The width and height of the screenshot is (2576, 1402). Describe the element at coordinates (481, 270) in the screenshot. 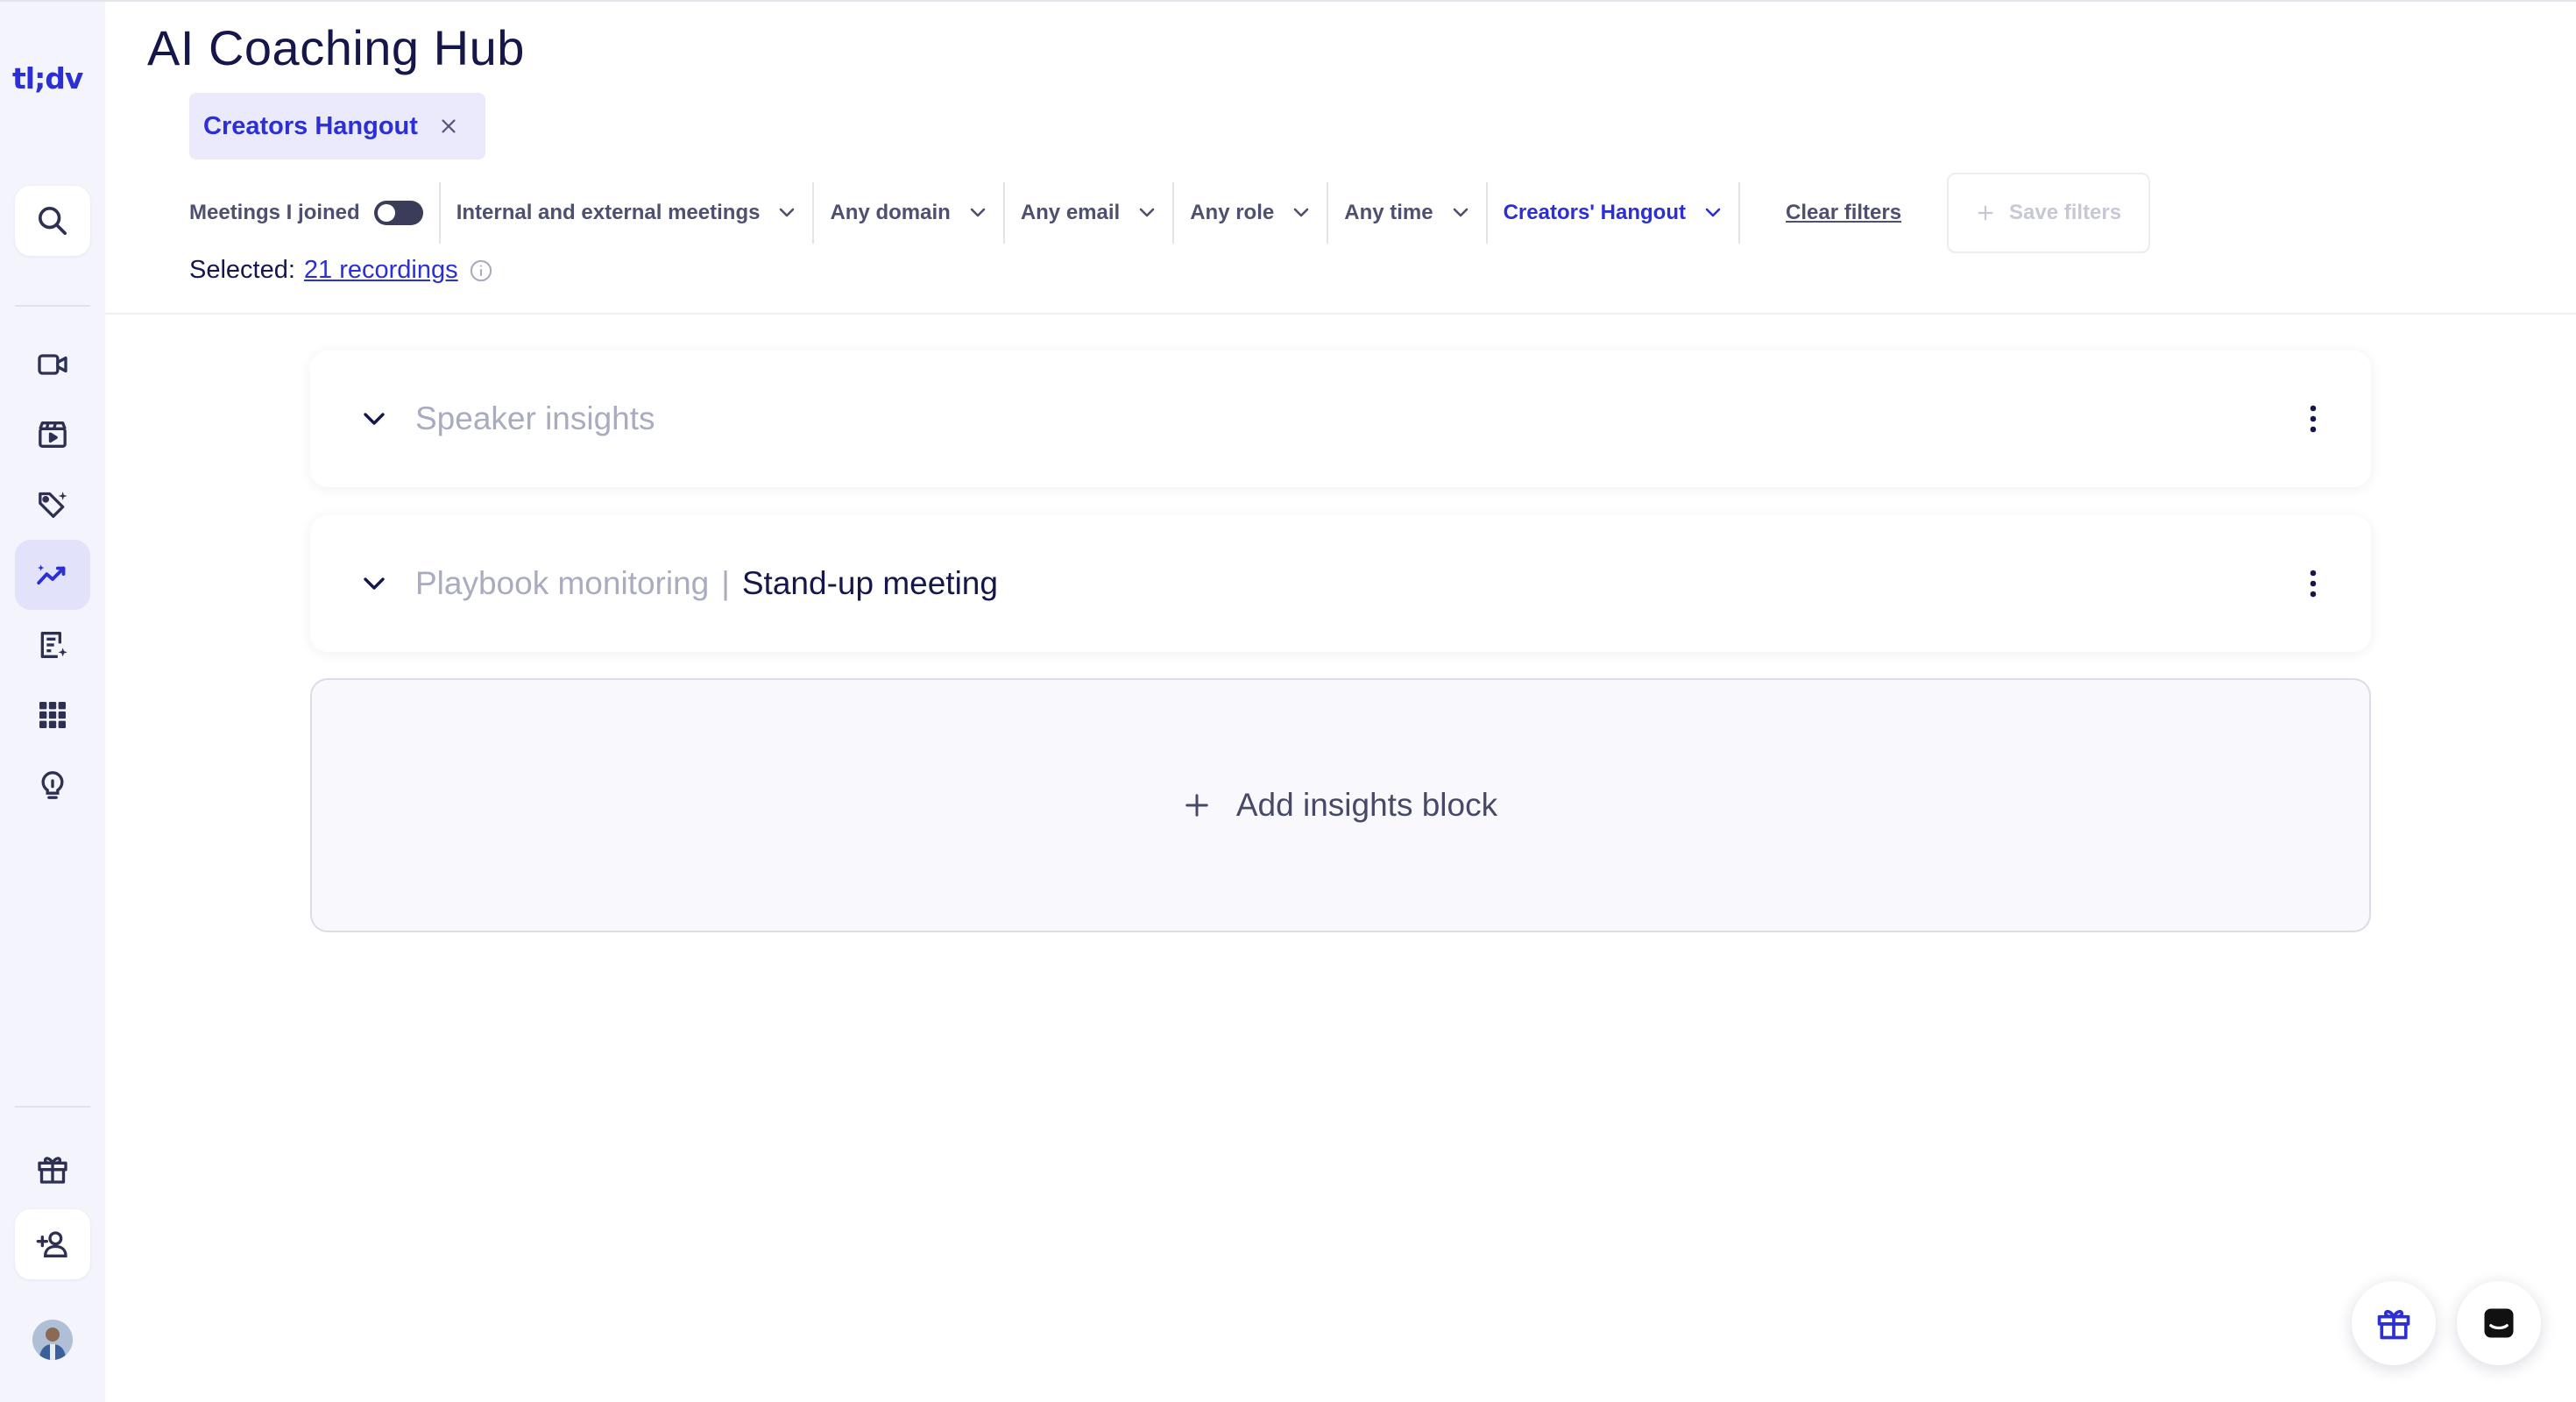

I see `info-icon` at that location.